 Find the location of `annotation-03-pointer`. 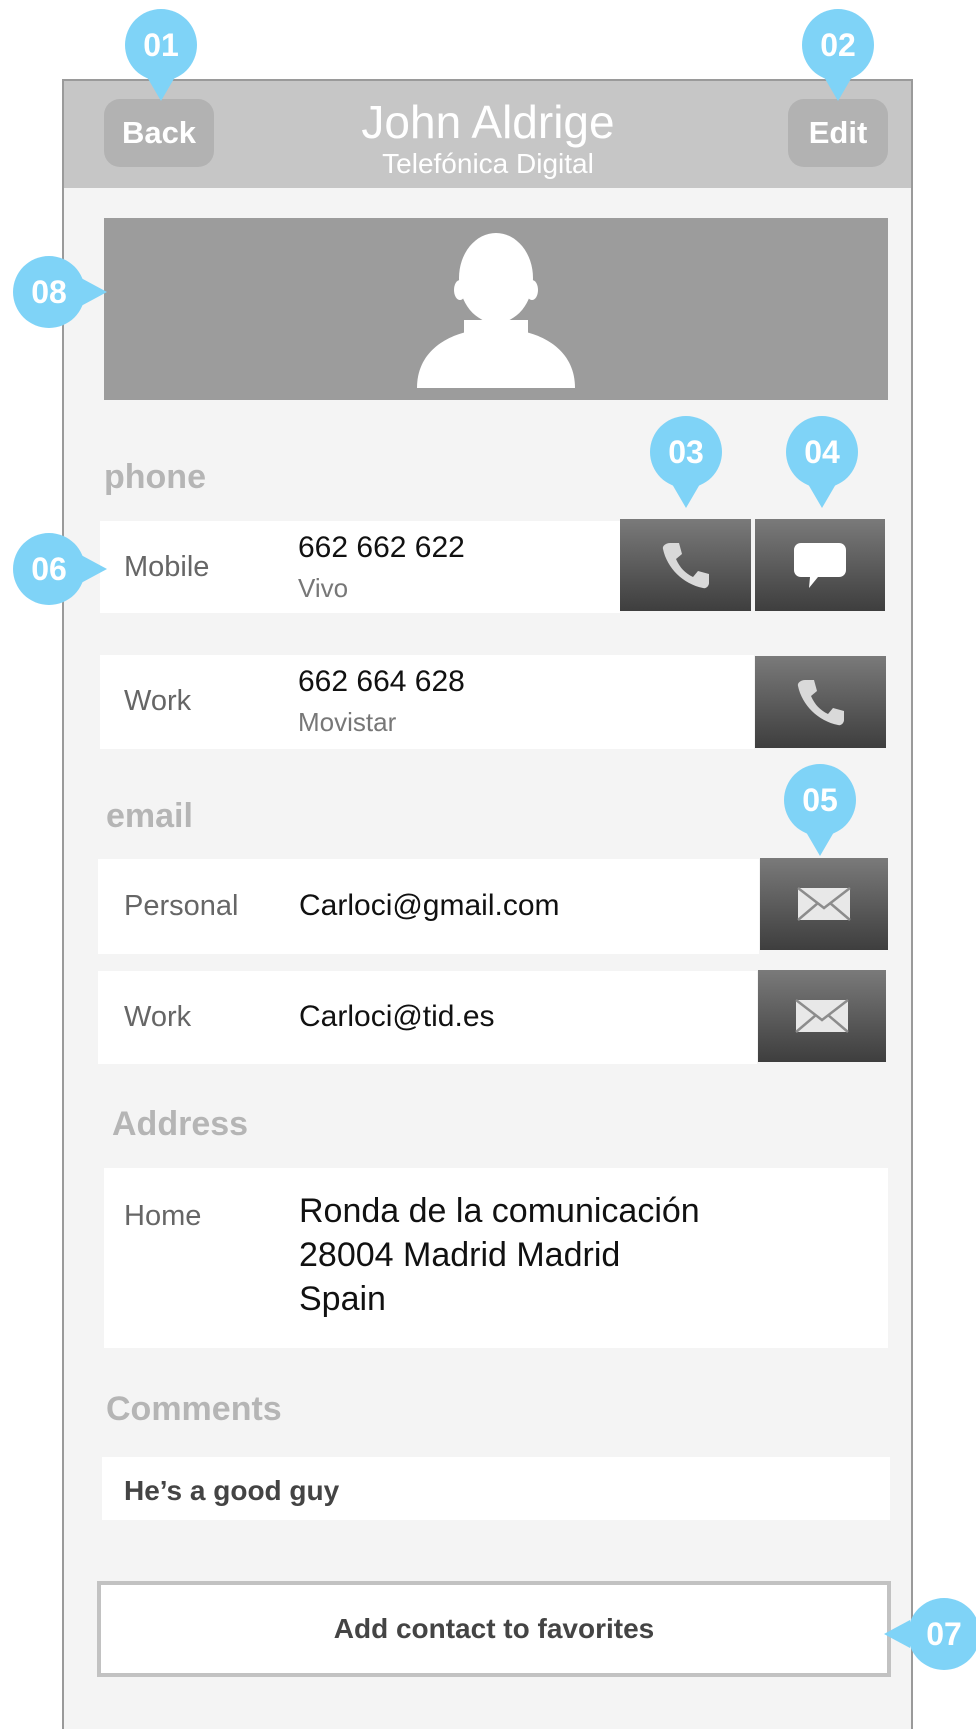

annotation-03-pointer is located at coordinates (686, 496).